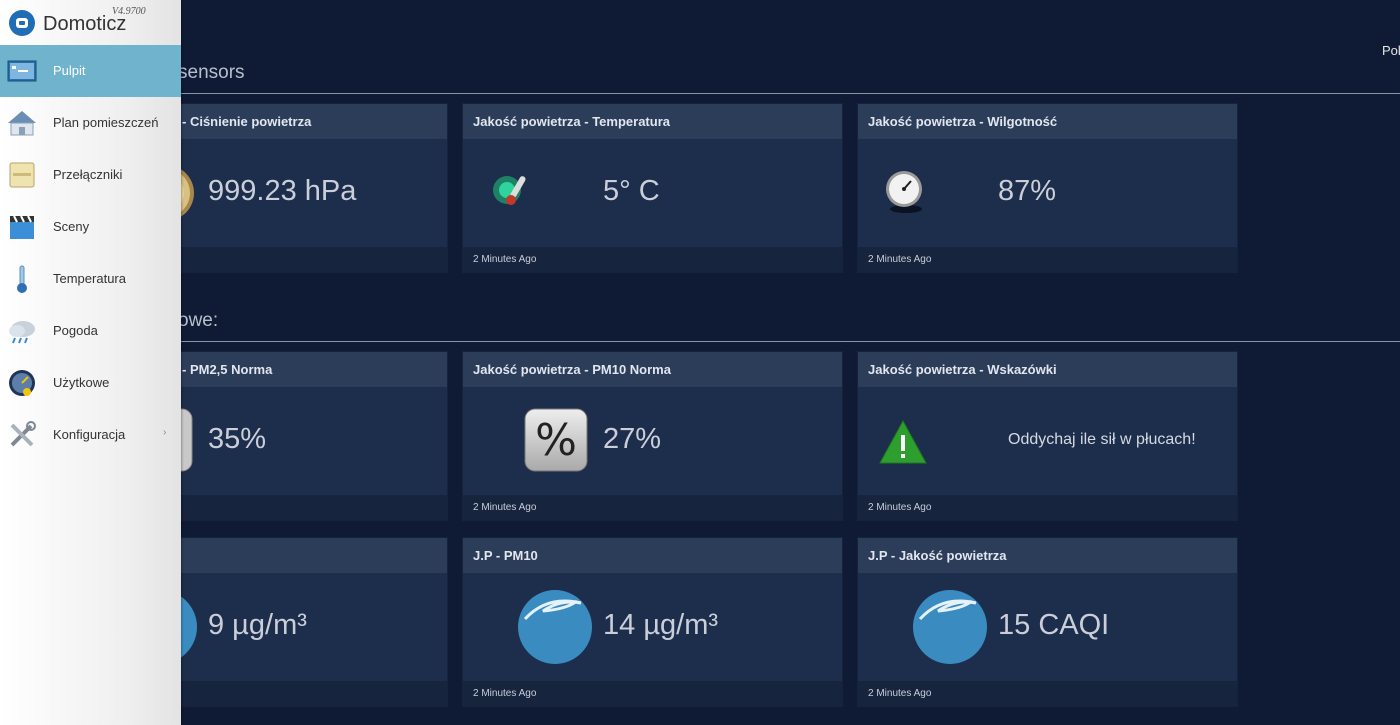  I want to click on card-title: Jakość powietrza - Wskazówki, so click(1047, 369).